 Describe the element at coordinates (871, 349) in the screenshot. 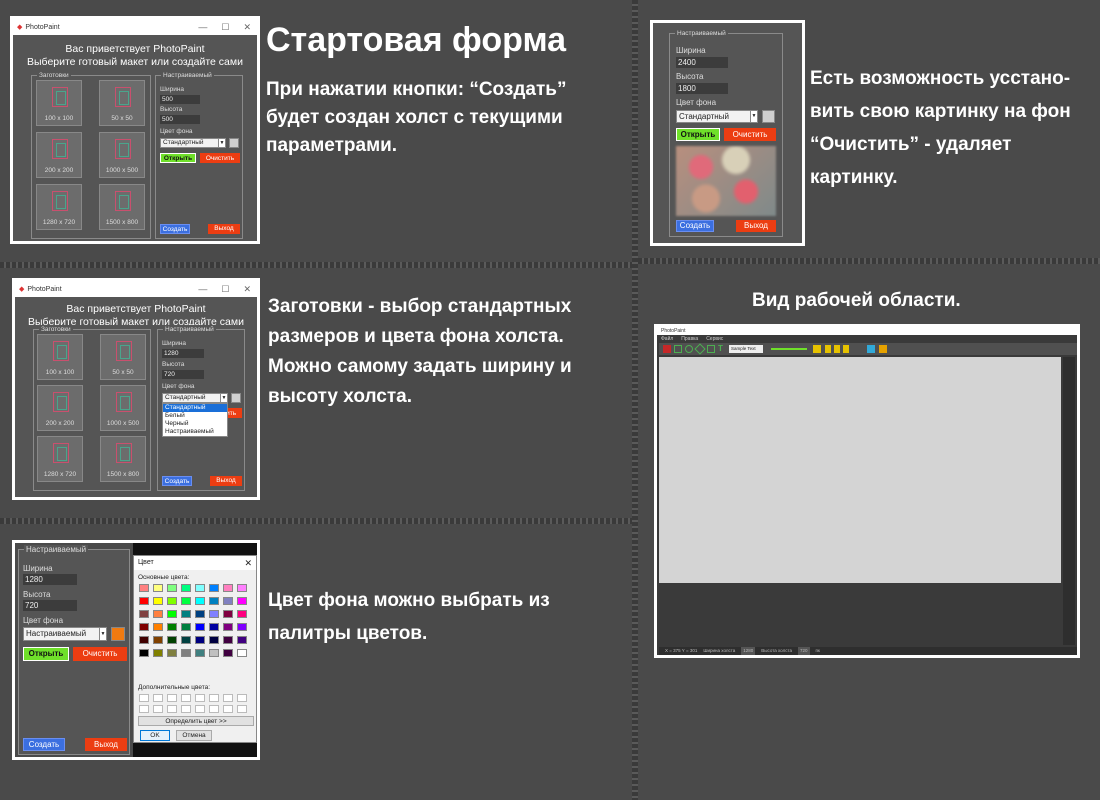

I see `bucket-icon` at that location.